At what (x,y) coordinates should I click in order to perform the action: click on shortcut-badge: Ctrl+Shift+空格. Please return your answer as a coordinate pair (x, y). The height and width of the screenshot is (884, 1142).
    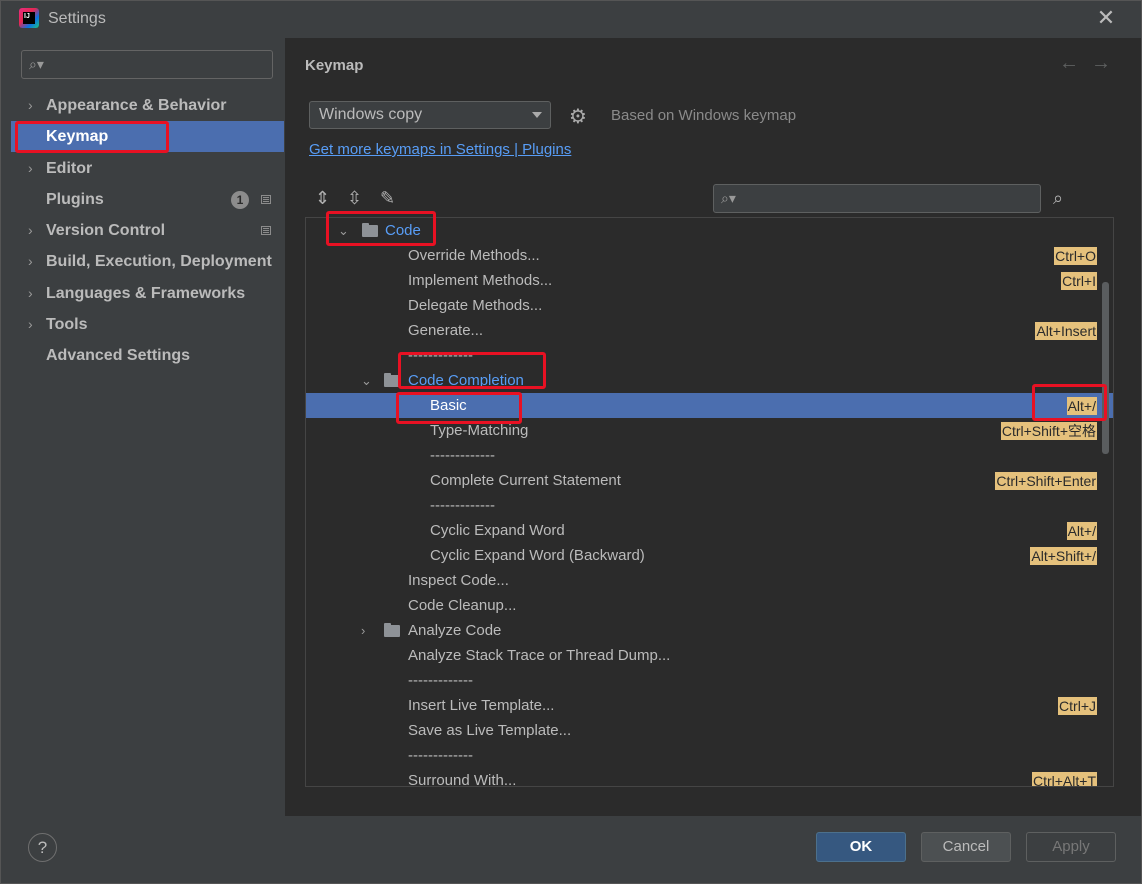
    Looking at the image, I should click on (1048, 431).